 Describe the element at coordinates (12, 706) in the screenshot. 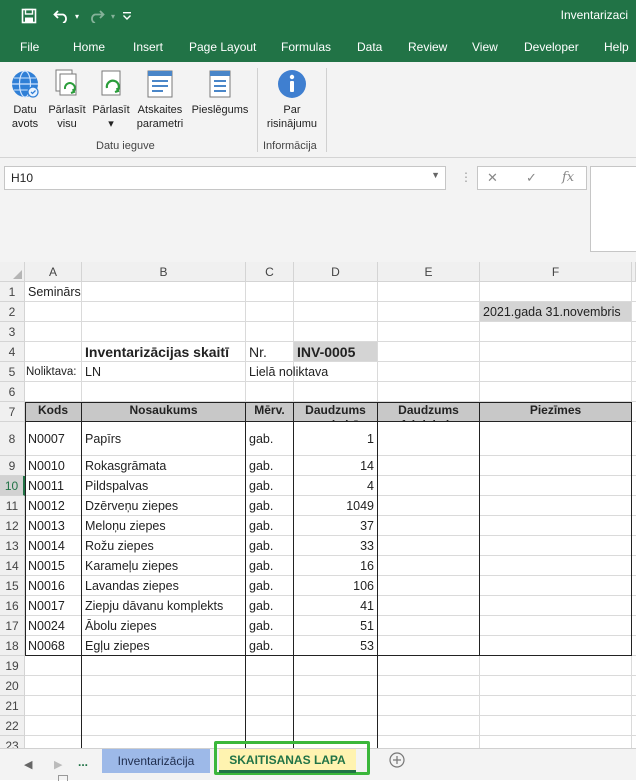

I see `row-header-21: 21` at that location.